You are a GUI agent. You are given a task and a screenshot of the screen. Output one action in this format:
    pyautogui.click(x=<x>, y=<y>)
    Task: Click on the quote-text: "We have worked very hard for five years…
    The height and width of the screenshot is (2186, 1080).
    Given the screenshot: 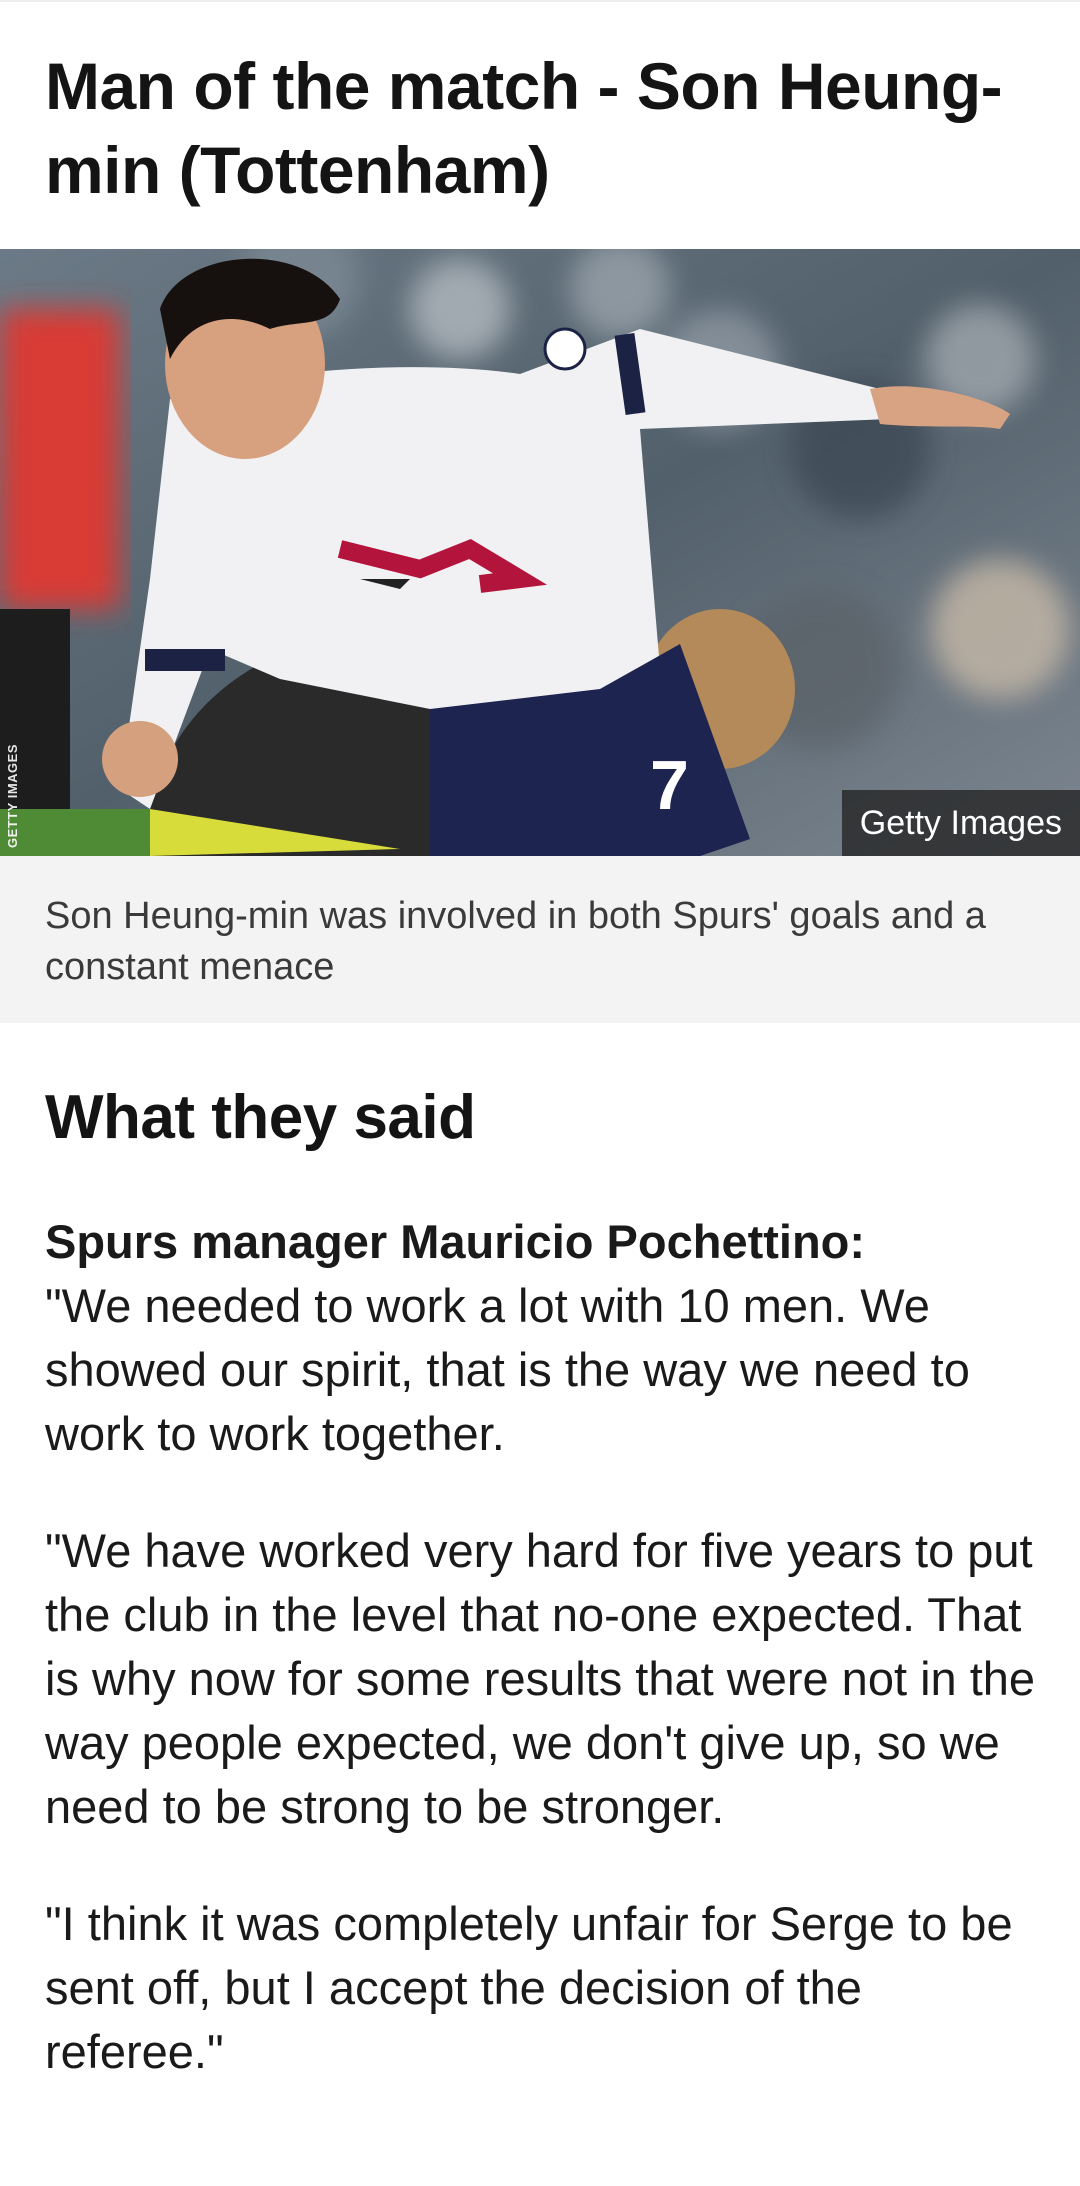 What is the action you would take?
    pyautogui.click(x=540, y=1678)
    